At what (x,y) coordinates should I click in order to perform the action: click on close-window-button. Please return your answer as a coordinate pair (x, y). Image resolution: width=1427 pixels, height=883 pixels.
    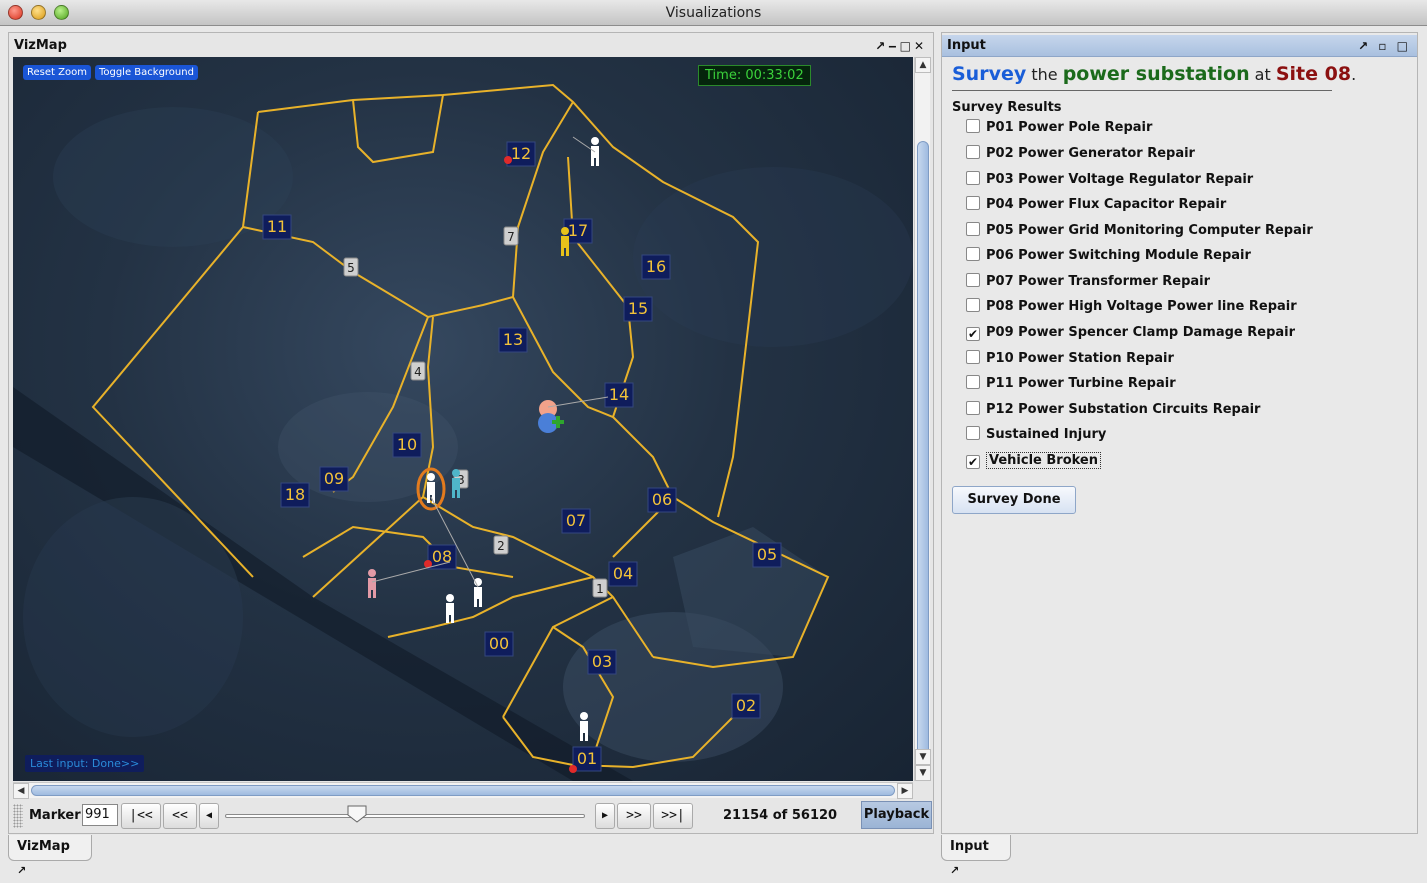
    Looking at the image, I should click on (15, 12).